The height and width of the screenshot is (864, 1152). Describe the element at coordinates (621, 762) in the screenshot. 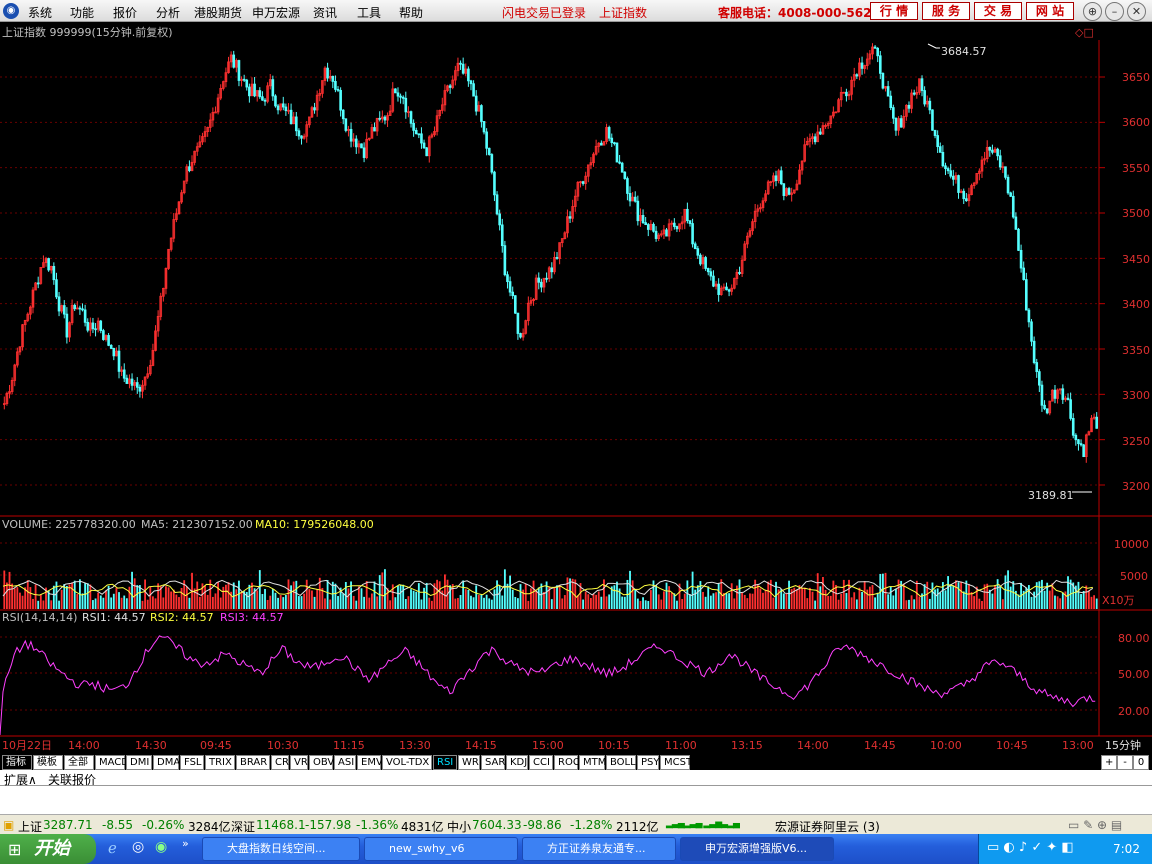

I see `indicator-tab-boll: BOLL` at that location.